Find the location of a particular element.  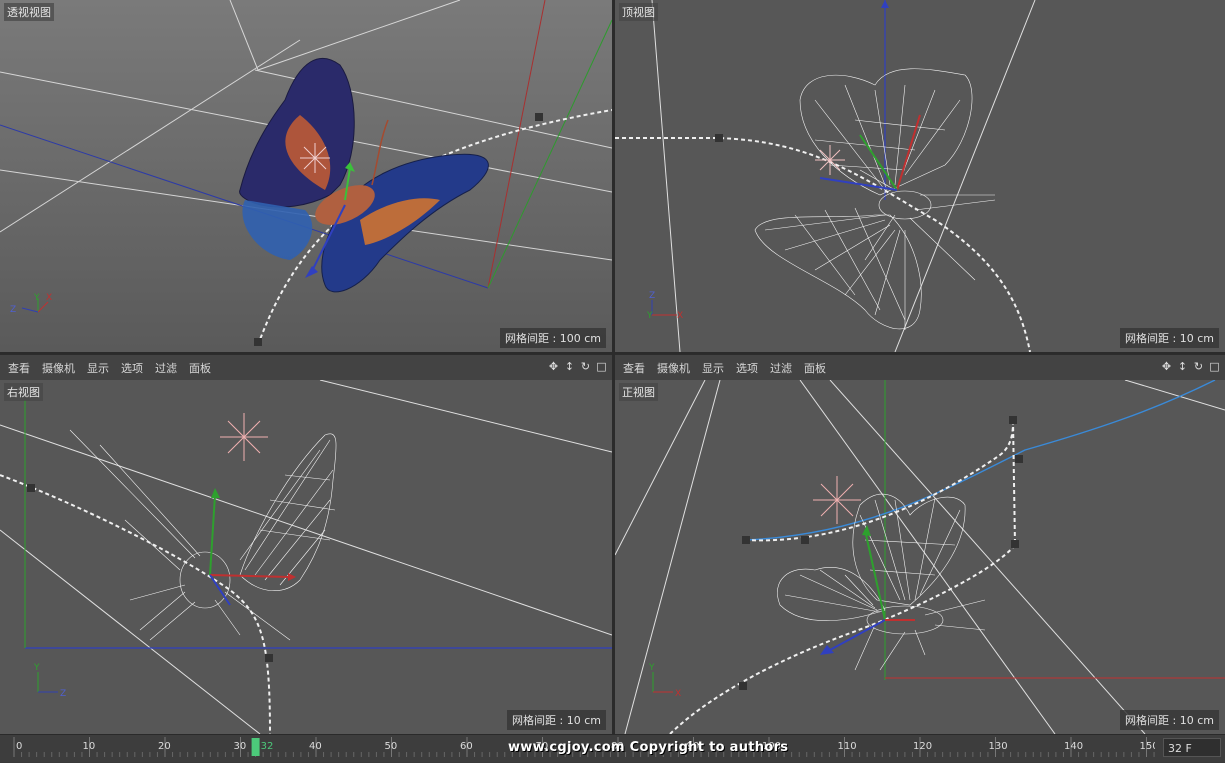

watermark-text: www.cgjoy.com Copyright to authors is located at coordinates (648, 747).